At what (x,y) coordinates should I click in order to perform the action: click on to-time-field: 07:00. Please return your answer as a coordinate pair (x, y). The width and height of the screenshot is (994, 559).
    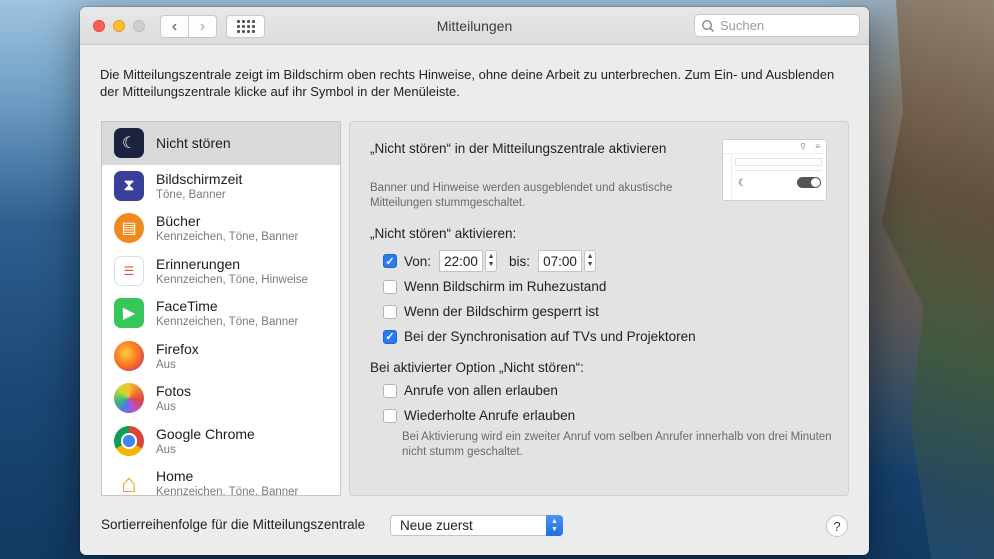
    Looking at the image, I should click on (560, 261).